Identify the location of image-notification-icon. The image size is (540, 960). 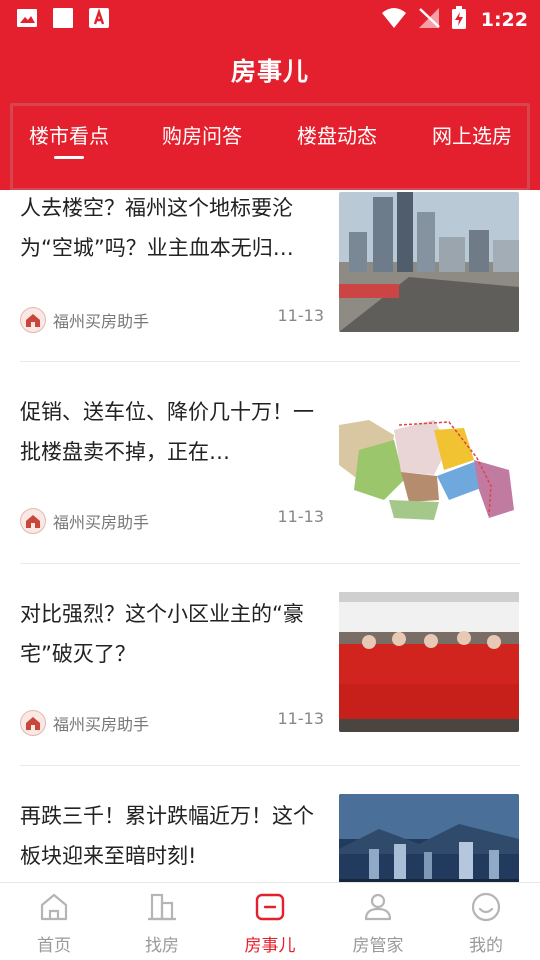
(27, 18).